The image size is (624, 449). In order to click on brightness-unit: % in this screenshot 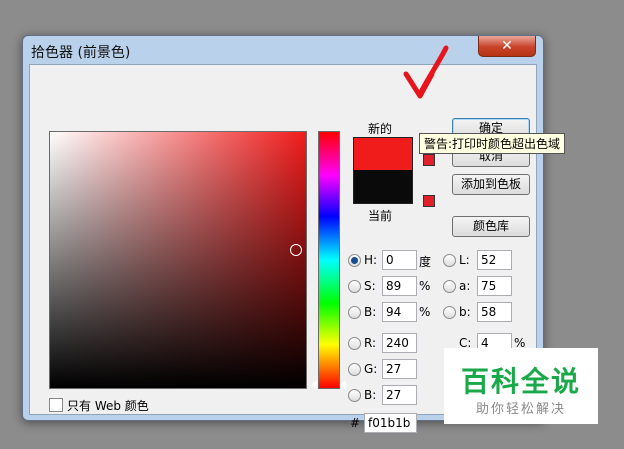, I will do `click(425, 312)`.